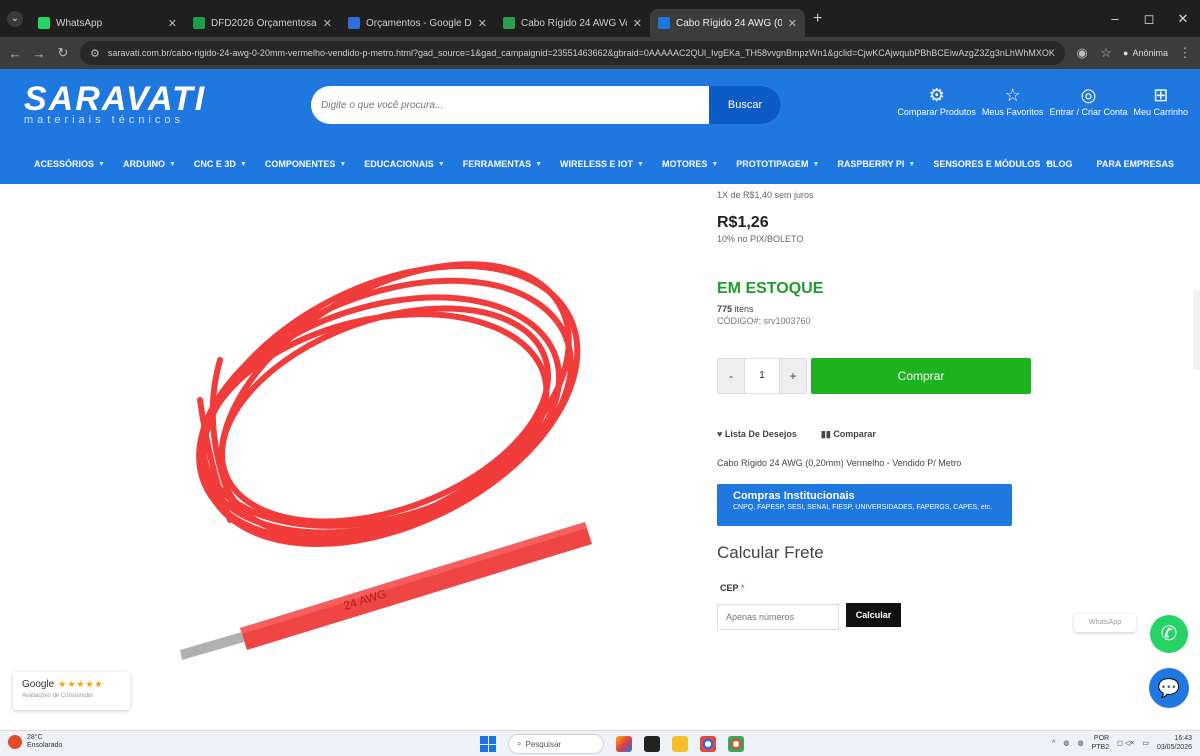 The height and width of the screenshot is (756, 1200). I want to click on battery-icon: ▭, so click(1145, 743).